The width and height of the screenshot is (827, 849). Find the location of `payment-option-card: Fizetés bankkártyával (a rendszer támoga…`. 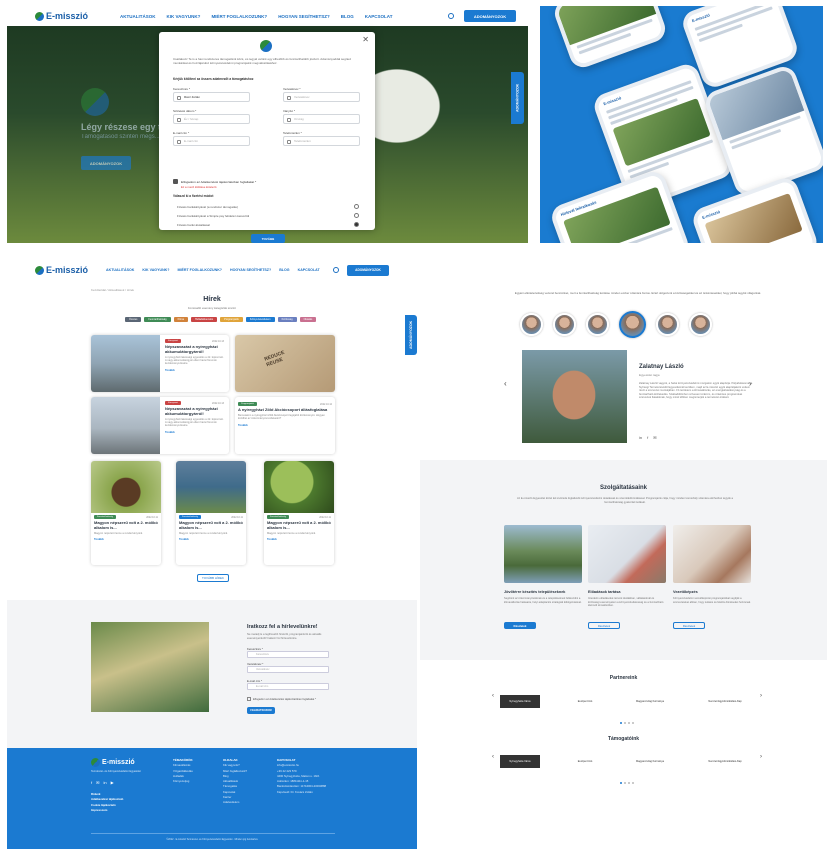

payment-option-card: Fizetés bankkártyával (a rendszer támoga… is located at coordinates (268, 206).